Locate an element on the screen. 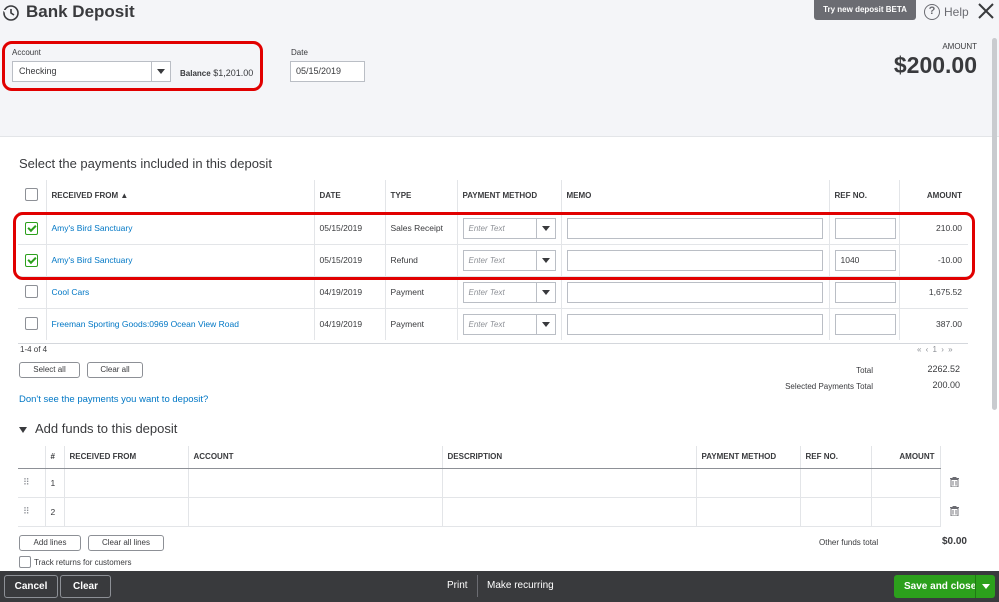 The height and width of the screenshot is (602, 999). track-returns-checkbox is located at coordinates (25, 562).